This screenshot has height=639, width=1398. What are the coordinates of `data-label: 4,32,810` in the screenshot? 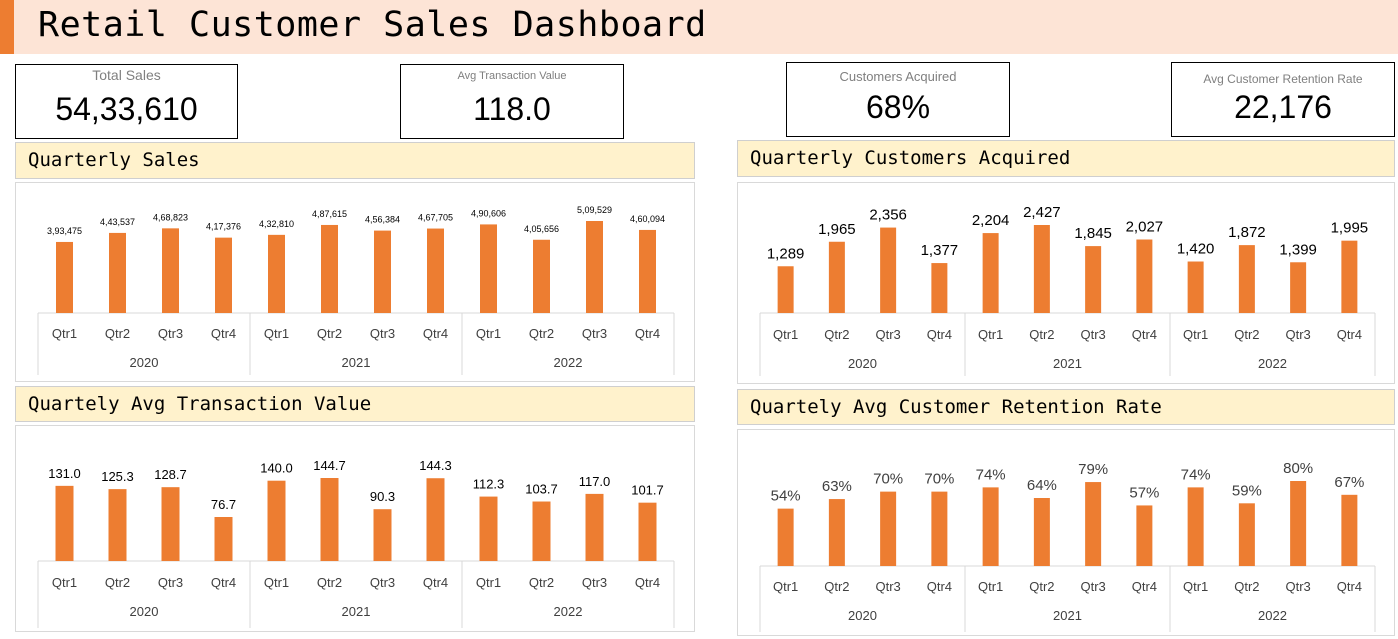 It's located at (276, 224).